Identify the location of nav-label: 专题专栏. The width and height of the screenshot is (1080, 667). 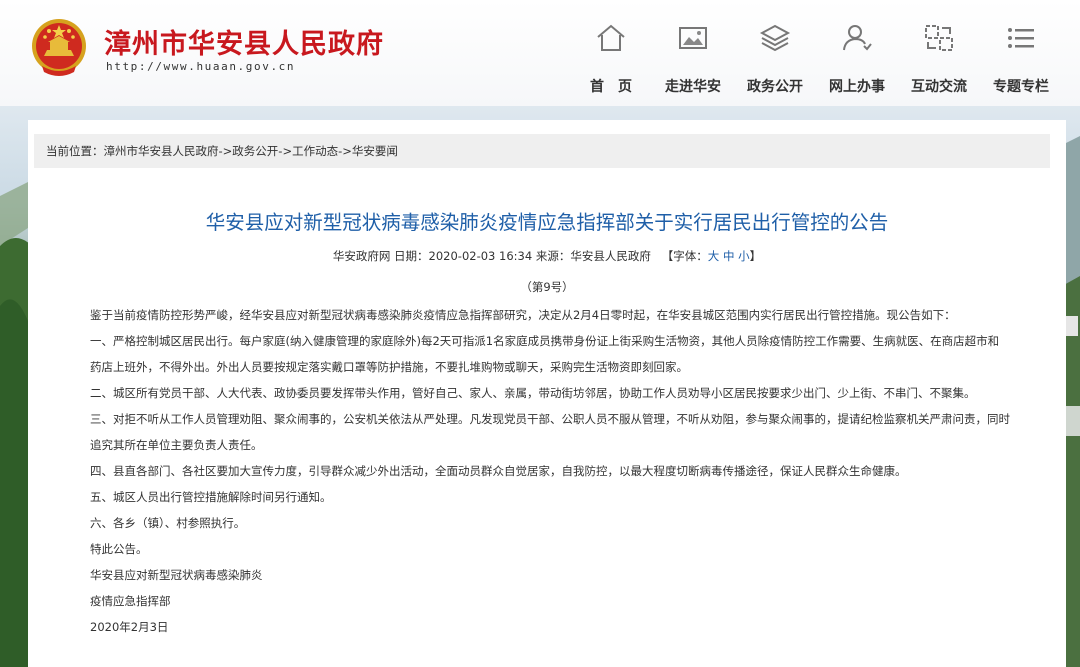
(1021, 87).